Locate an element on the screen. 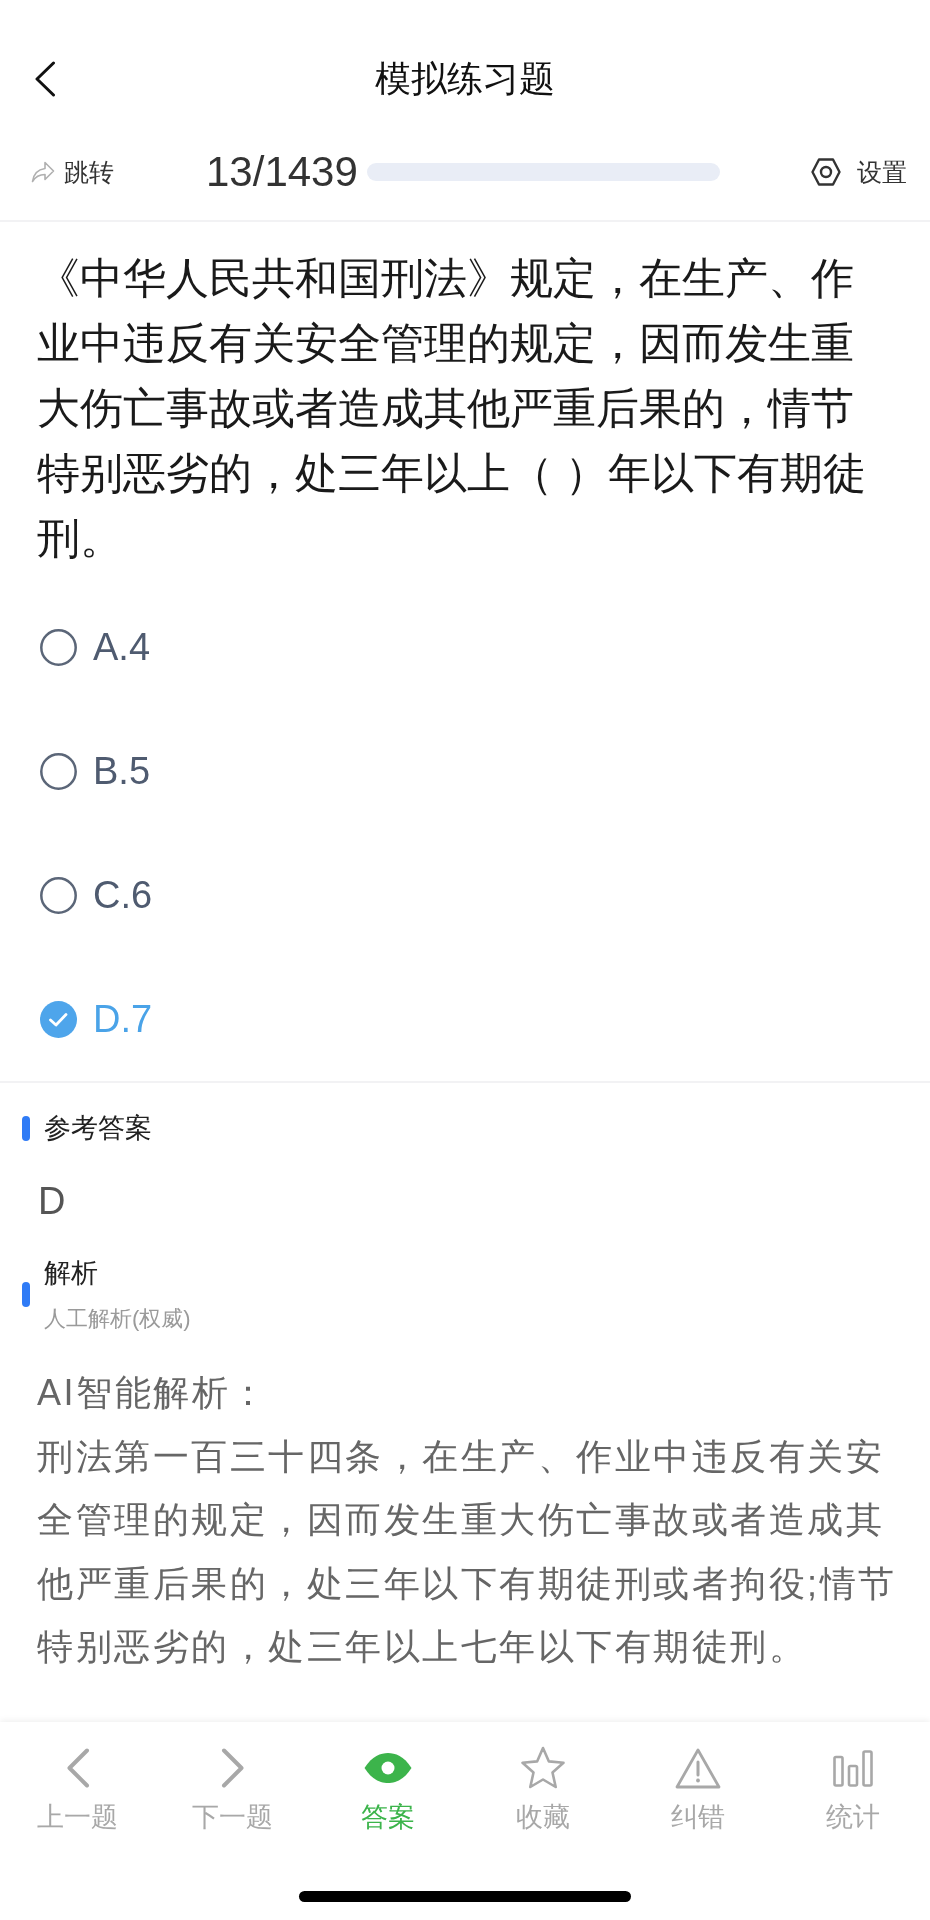  back-button is located at coordinates (45, 79).